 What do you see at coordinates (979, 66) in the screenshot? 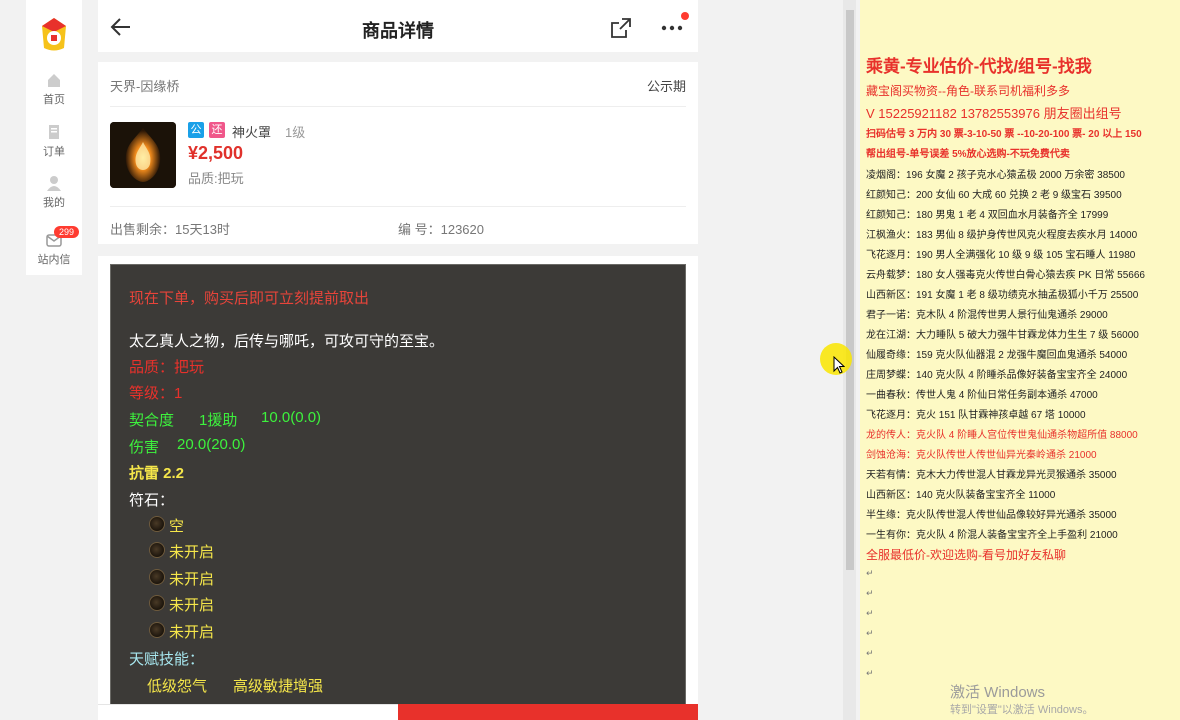
I see `doc-heading: 乘黄-专业估价-代找/组号-找我` at bounding box center [979, 66].